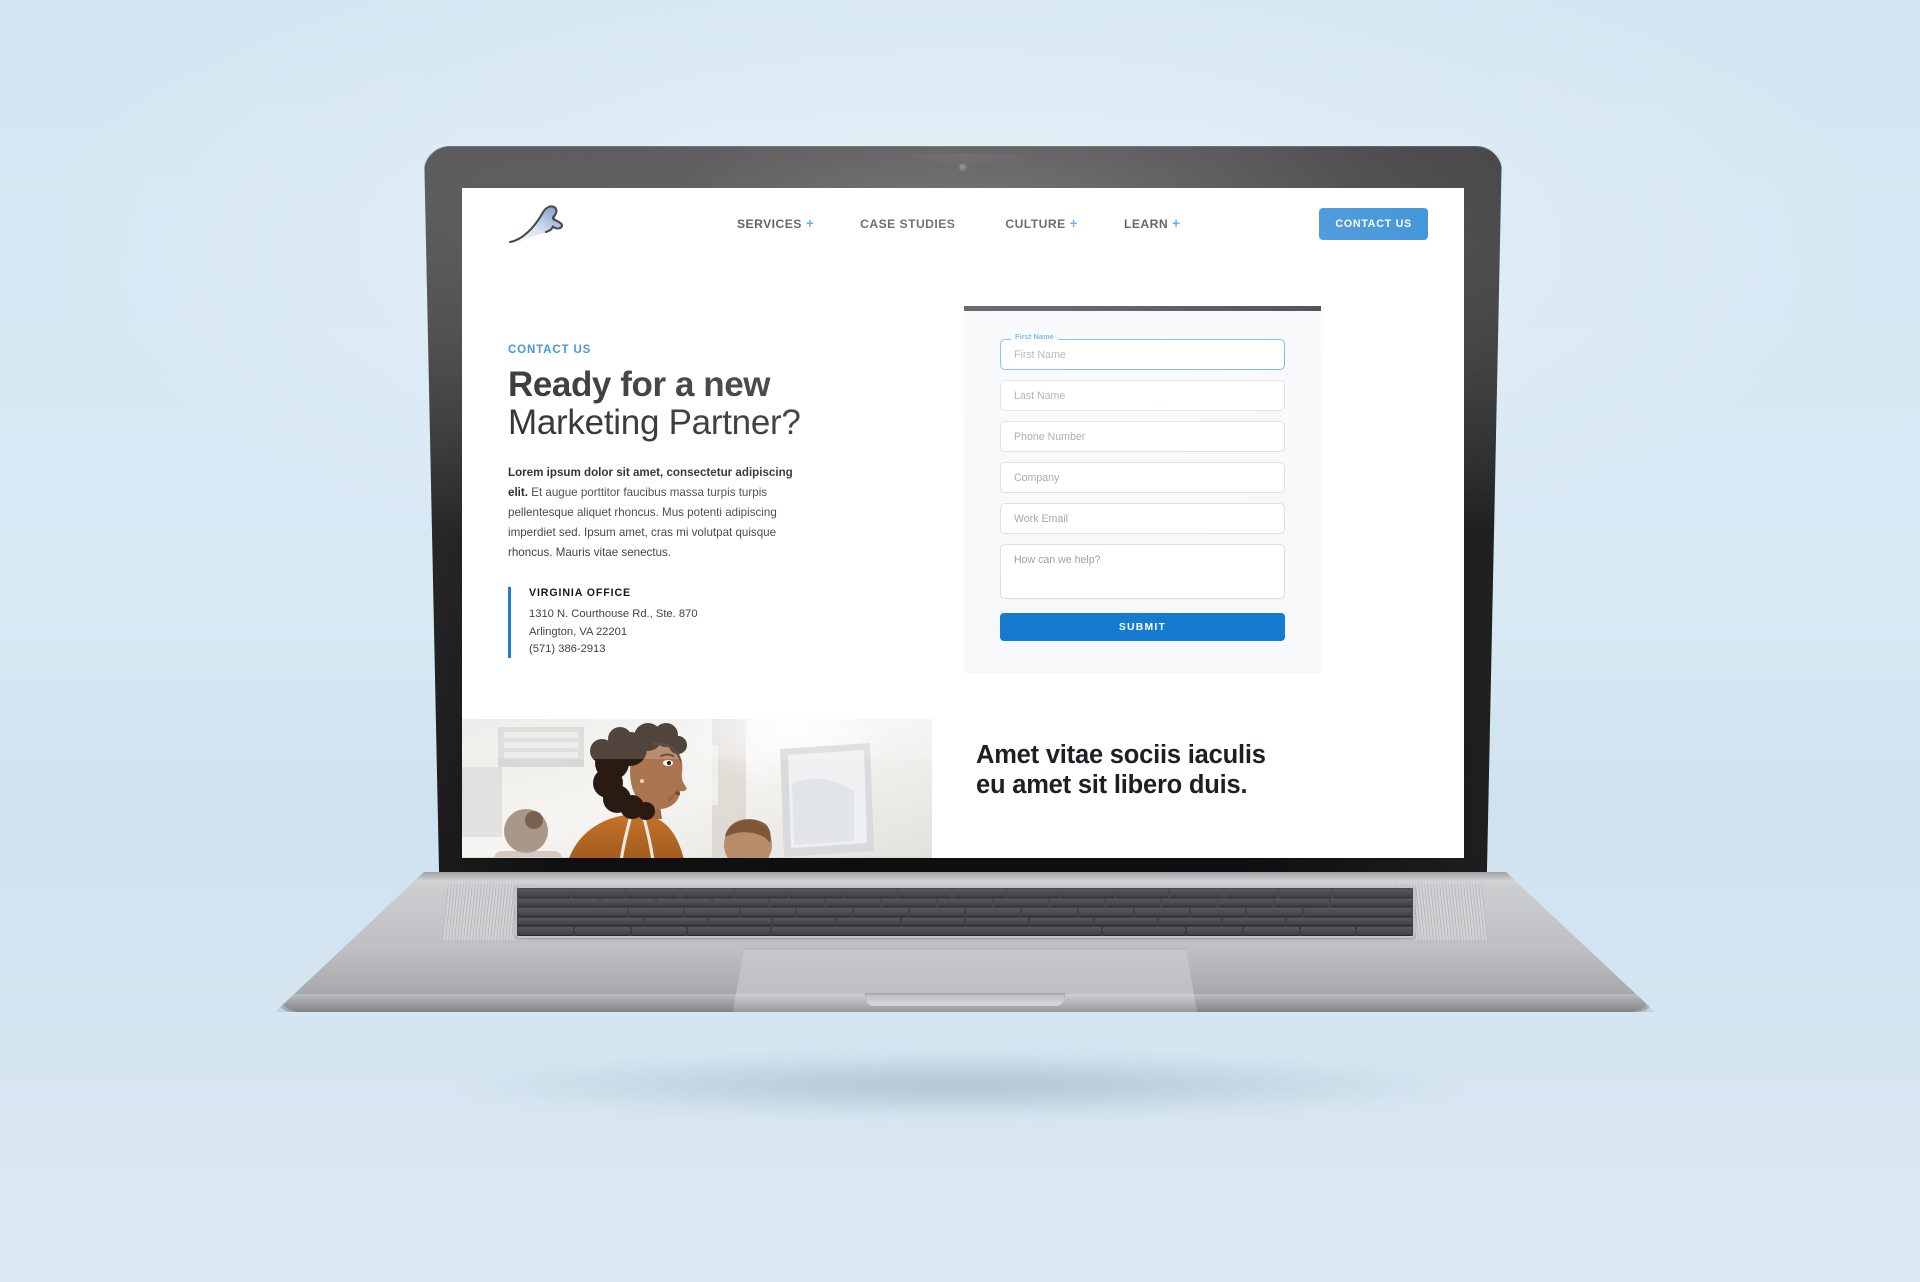  I want to click on office-street: 1310 N. Courthouse Rd., Ste. 870, so click(613, 614).